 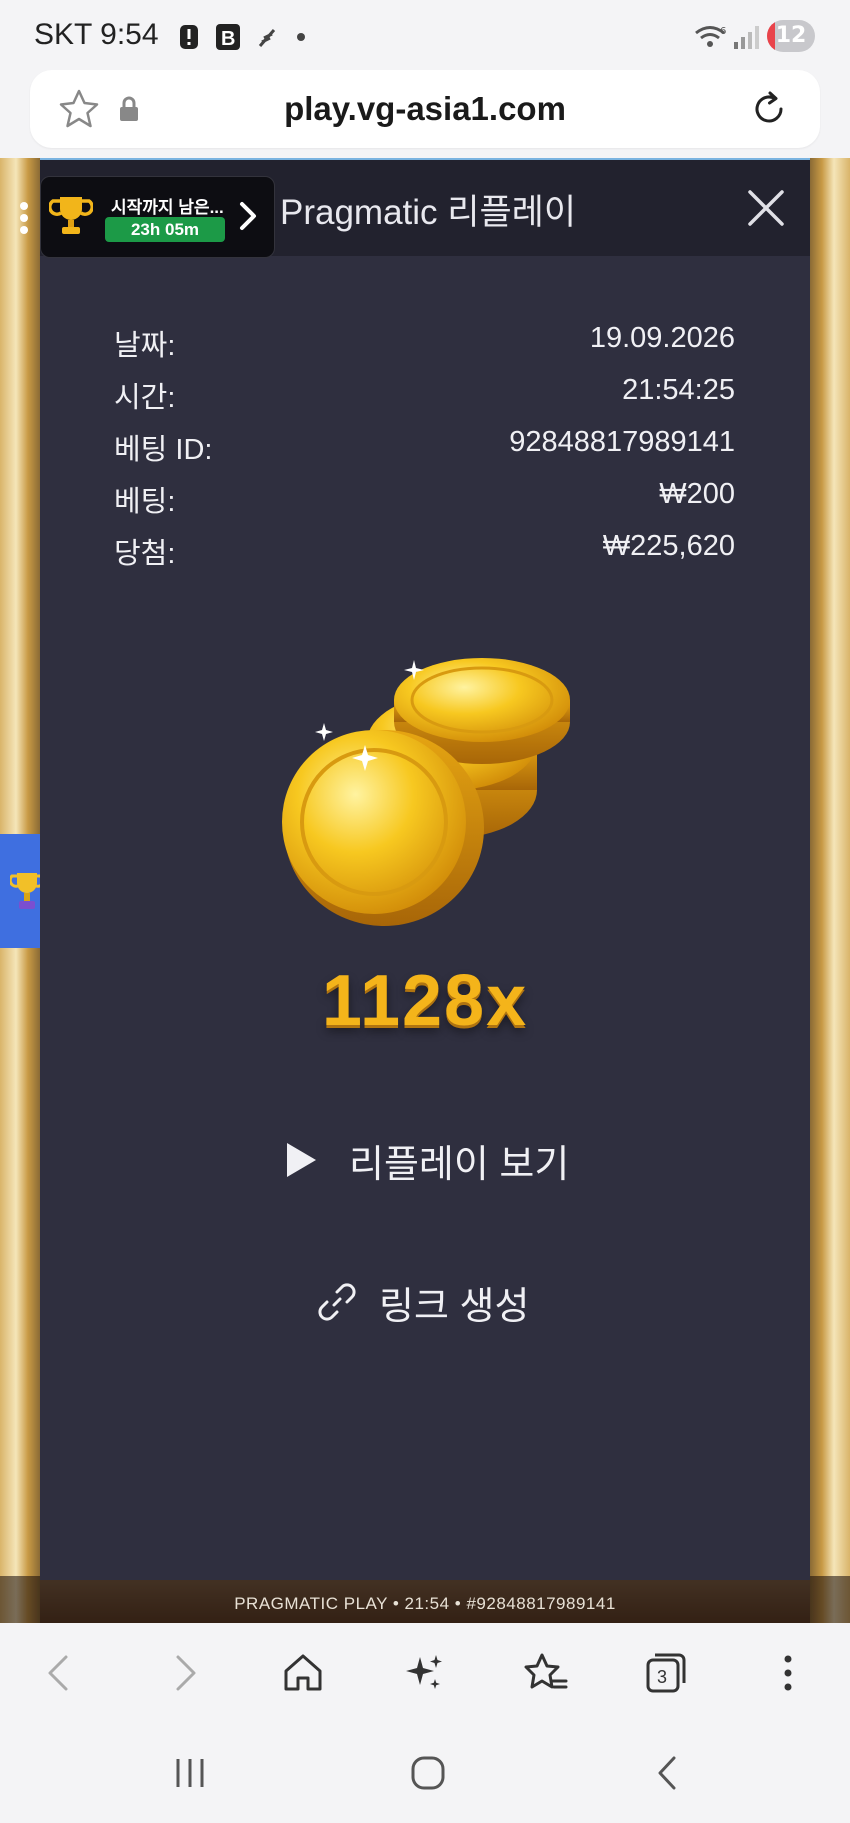 What do you see at coordinates (145, 554) in the screenshot?
I see `win-label: 당첨:` at bounding box center [145, 554].